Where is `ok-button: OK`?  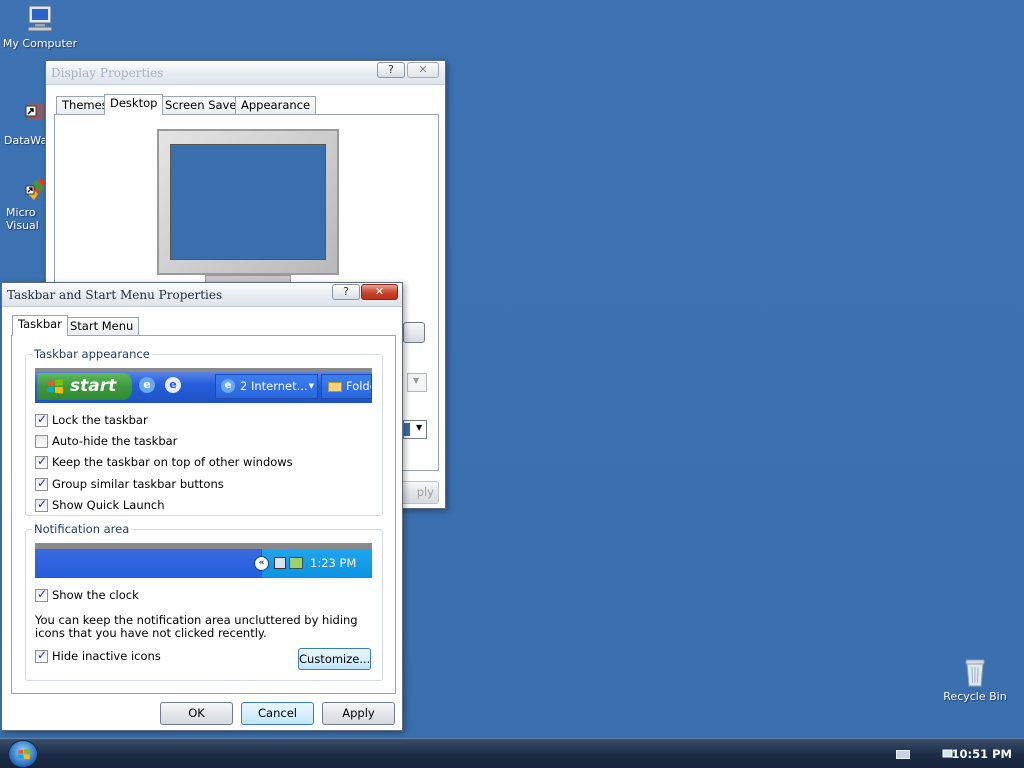 ok-button: OK is located at coordinates (196, 713).